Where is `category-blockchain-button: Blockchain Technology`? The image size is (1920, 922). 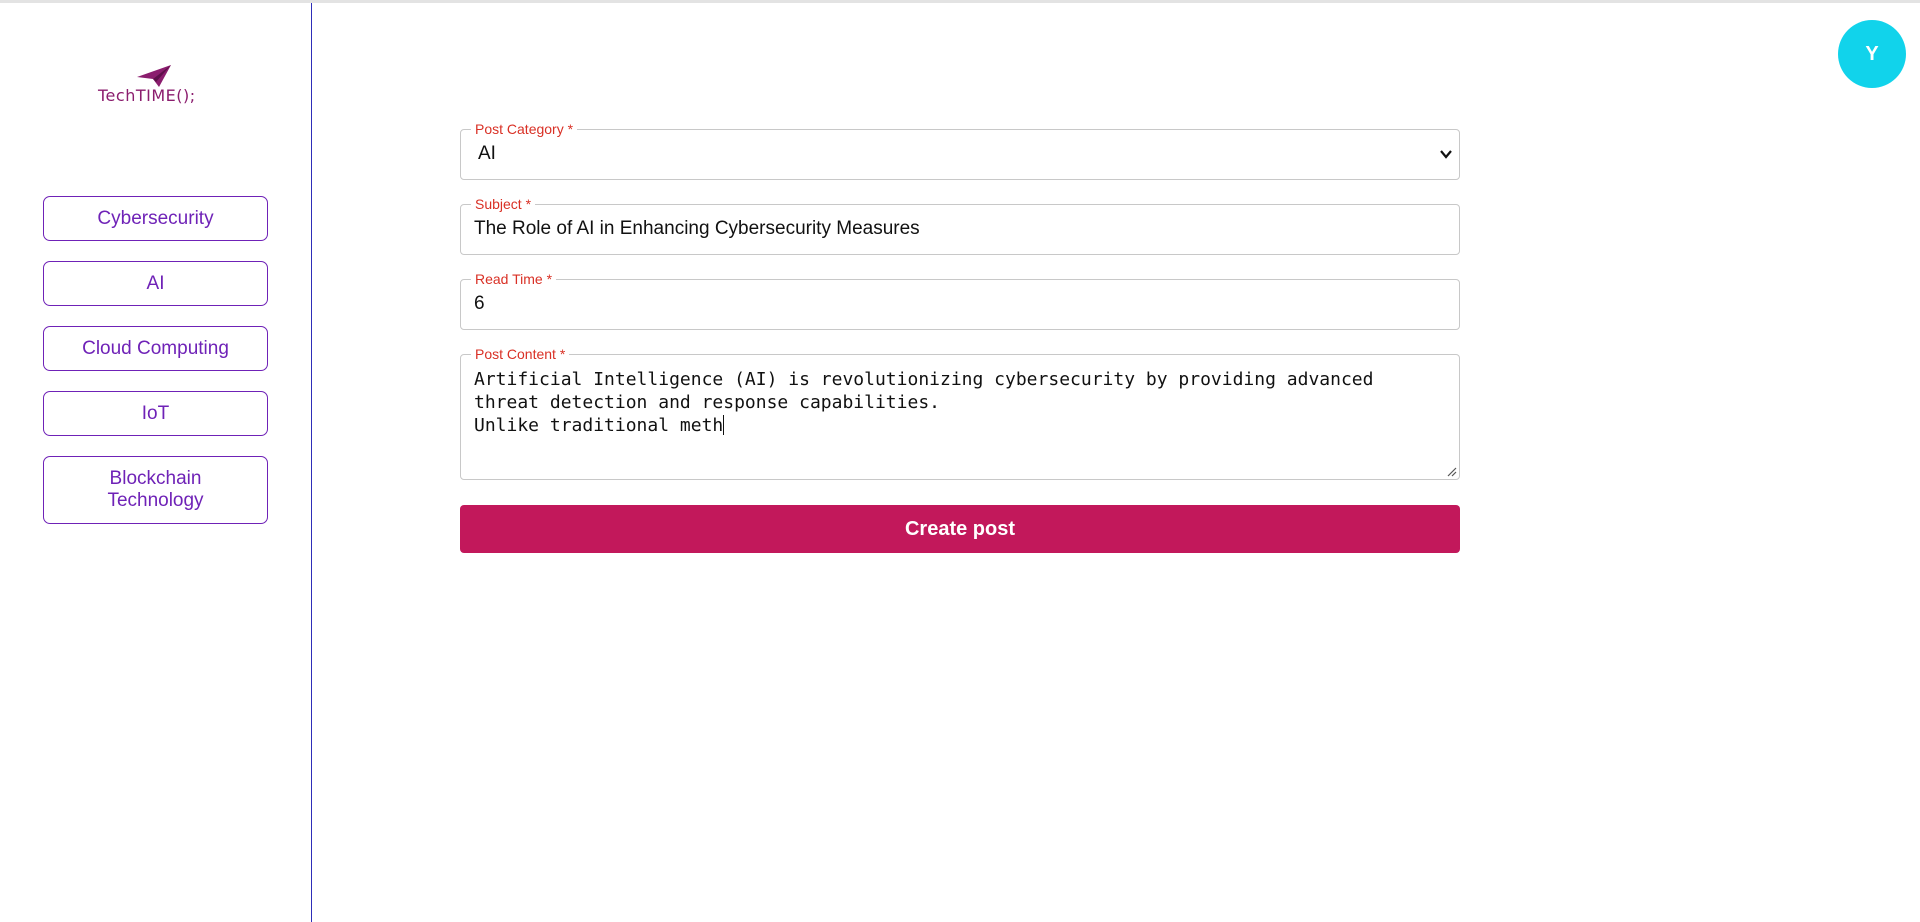 category-blockchain-button: Blockchain Technology is located at coordinates (155, 490).